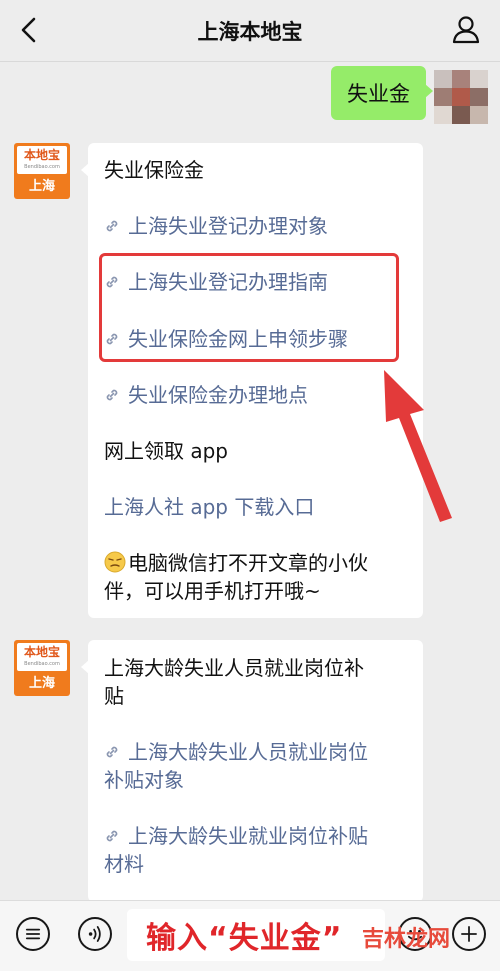 The height and width of the screenshot is (971, 500). Describe the element at coordinates (258, 507) in the screenshot. I see `app-download-link: 上海人社 app 下载入口` at that location.